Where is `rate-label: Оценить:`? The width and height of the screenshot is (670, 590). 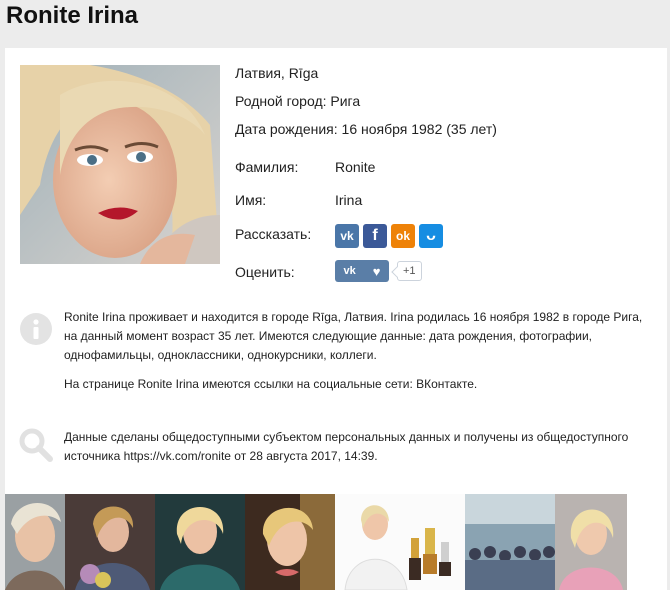 rate-label: Оценить: is located at coordinates (265, 272).